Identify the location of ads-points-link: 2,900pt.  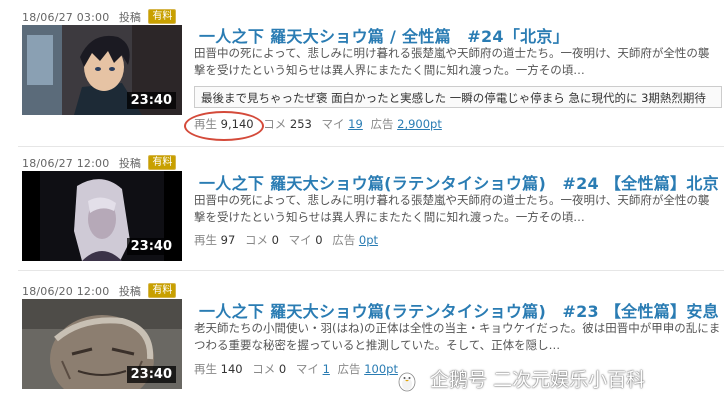
(419, 124).